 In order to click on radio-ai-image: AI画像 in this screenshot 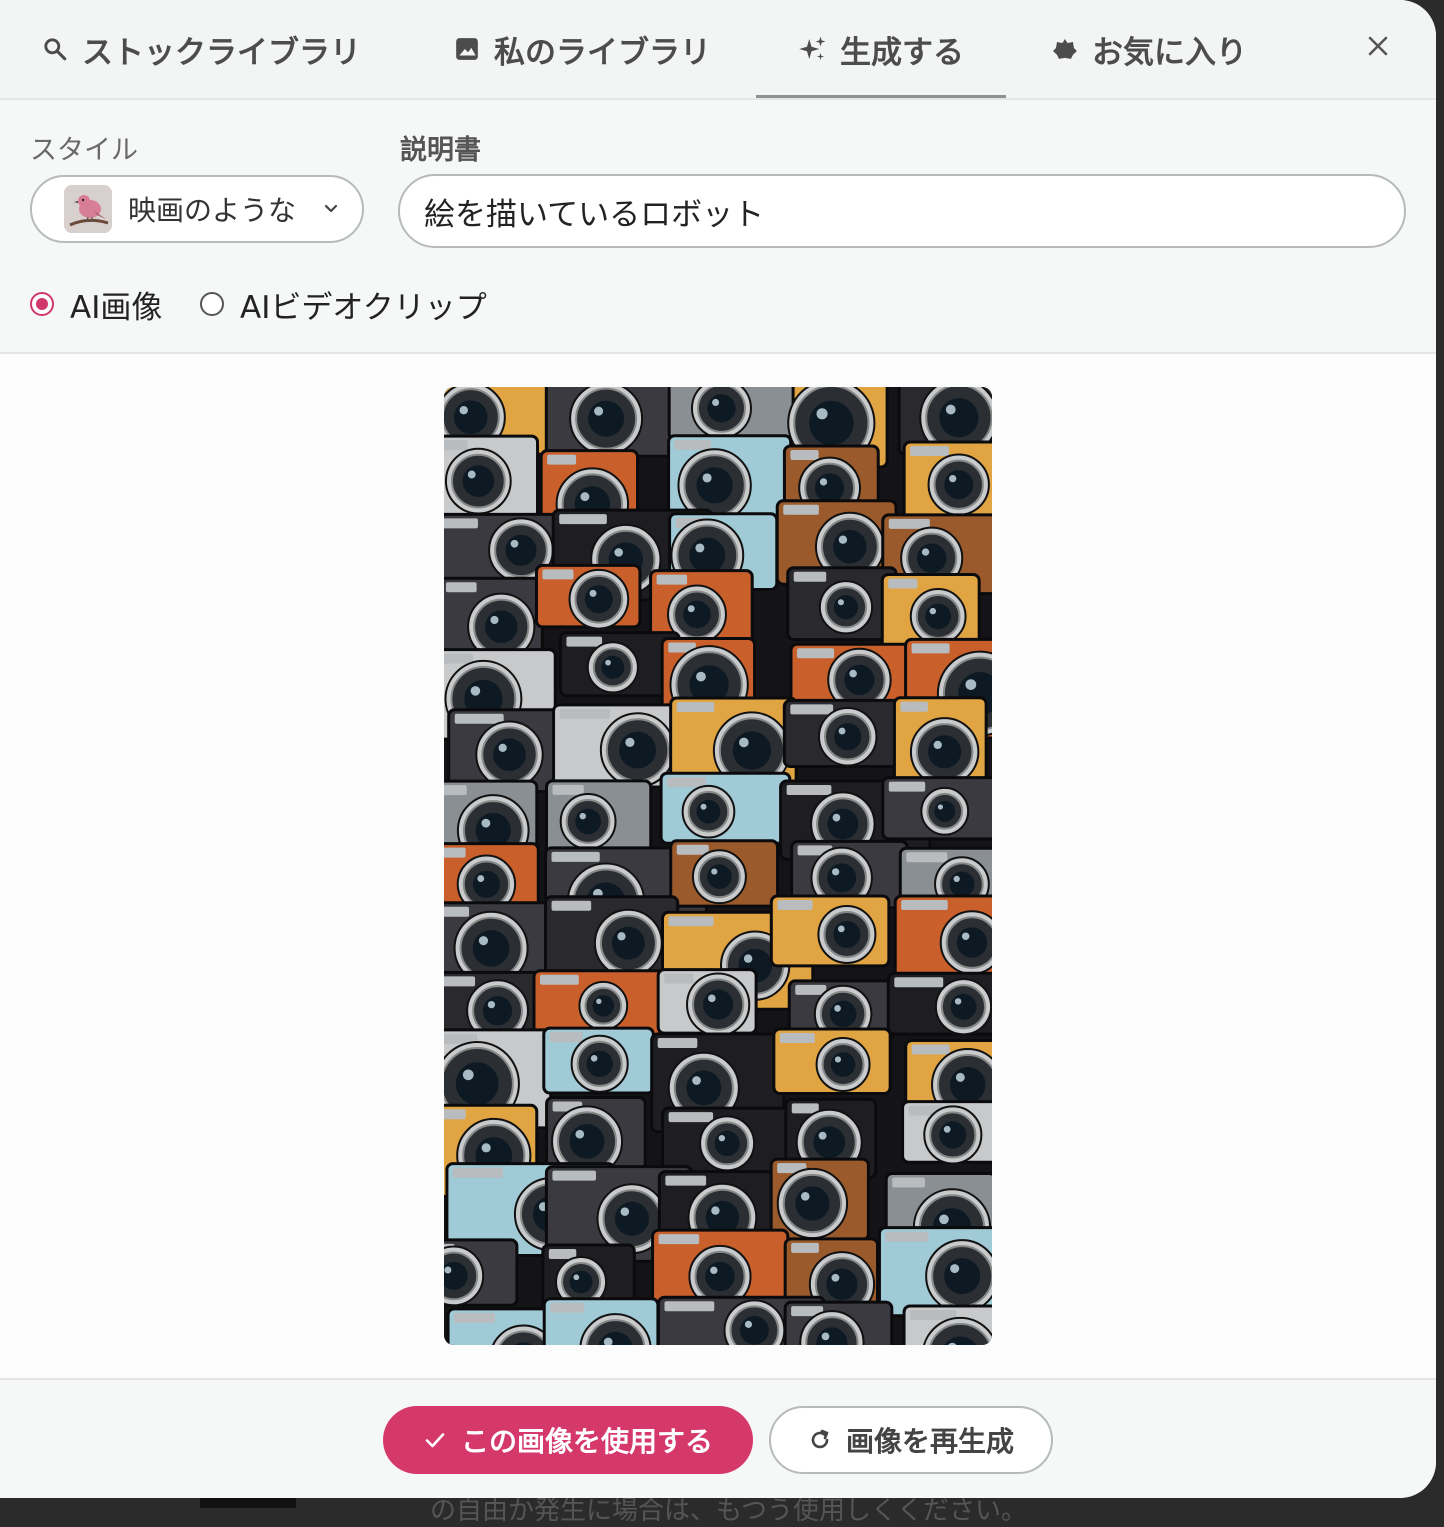, I will do `click(96, 305)`.